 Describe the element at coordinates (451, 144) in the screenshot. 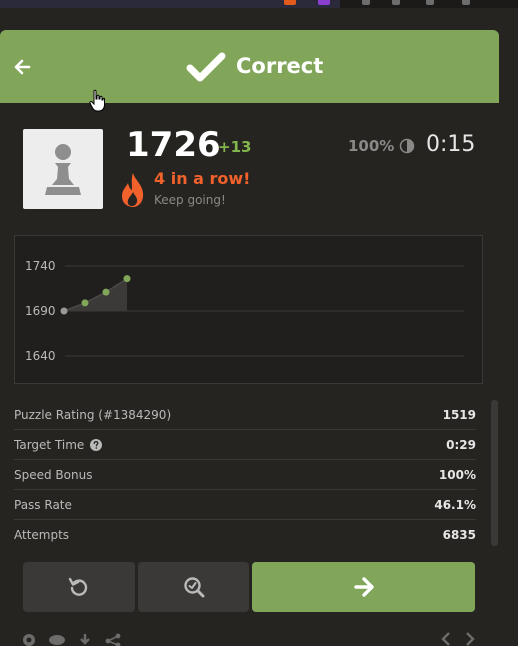

I see `timer: 0:15` at that location.